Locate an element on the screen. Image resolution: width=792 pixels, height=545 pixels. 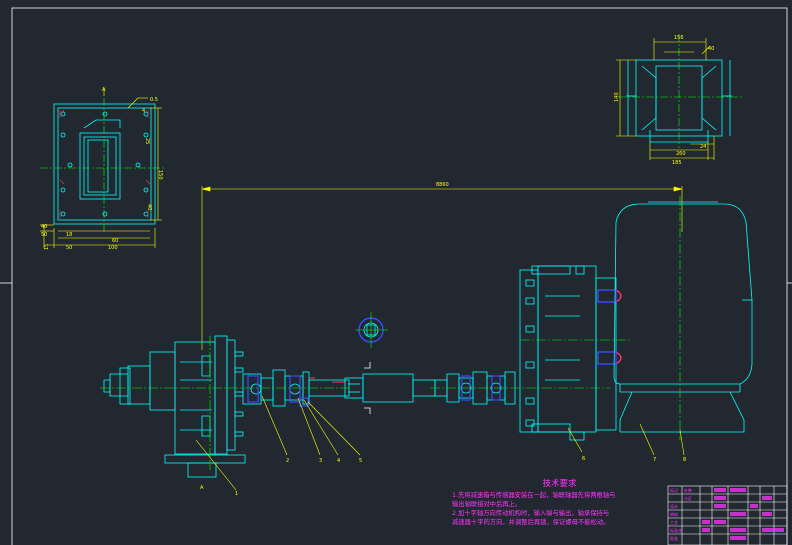
title-block-label: 批准 is located at coordinates (674, 538).